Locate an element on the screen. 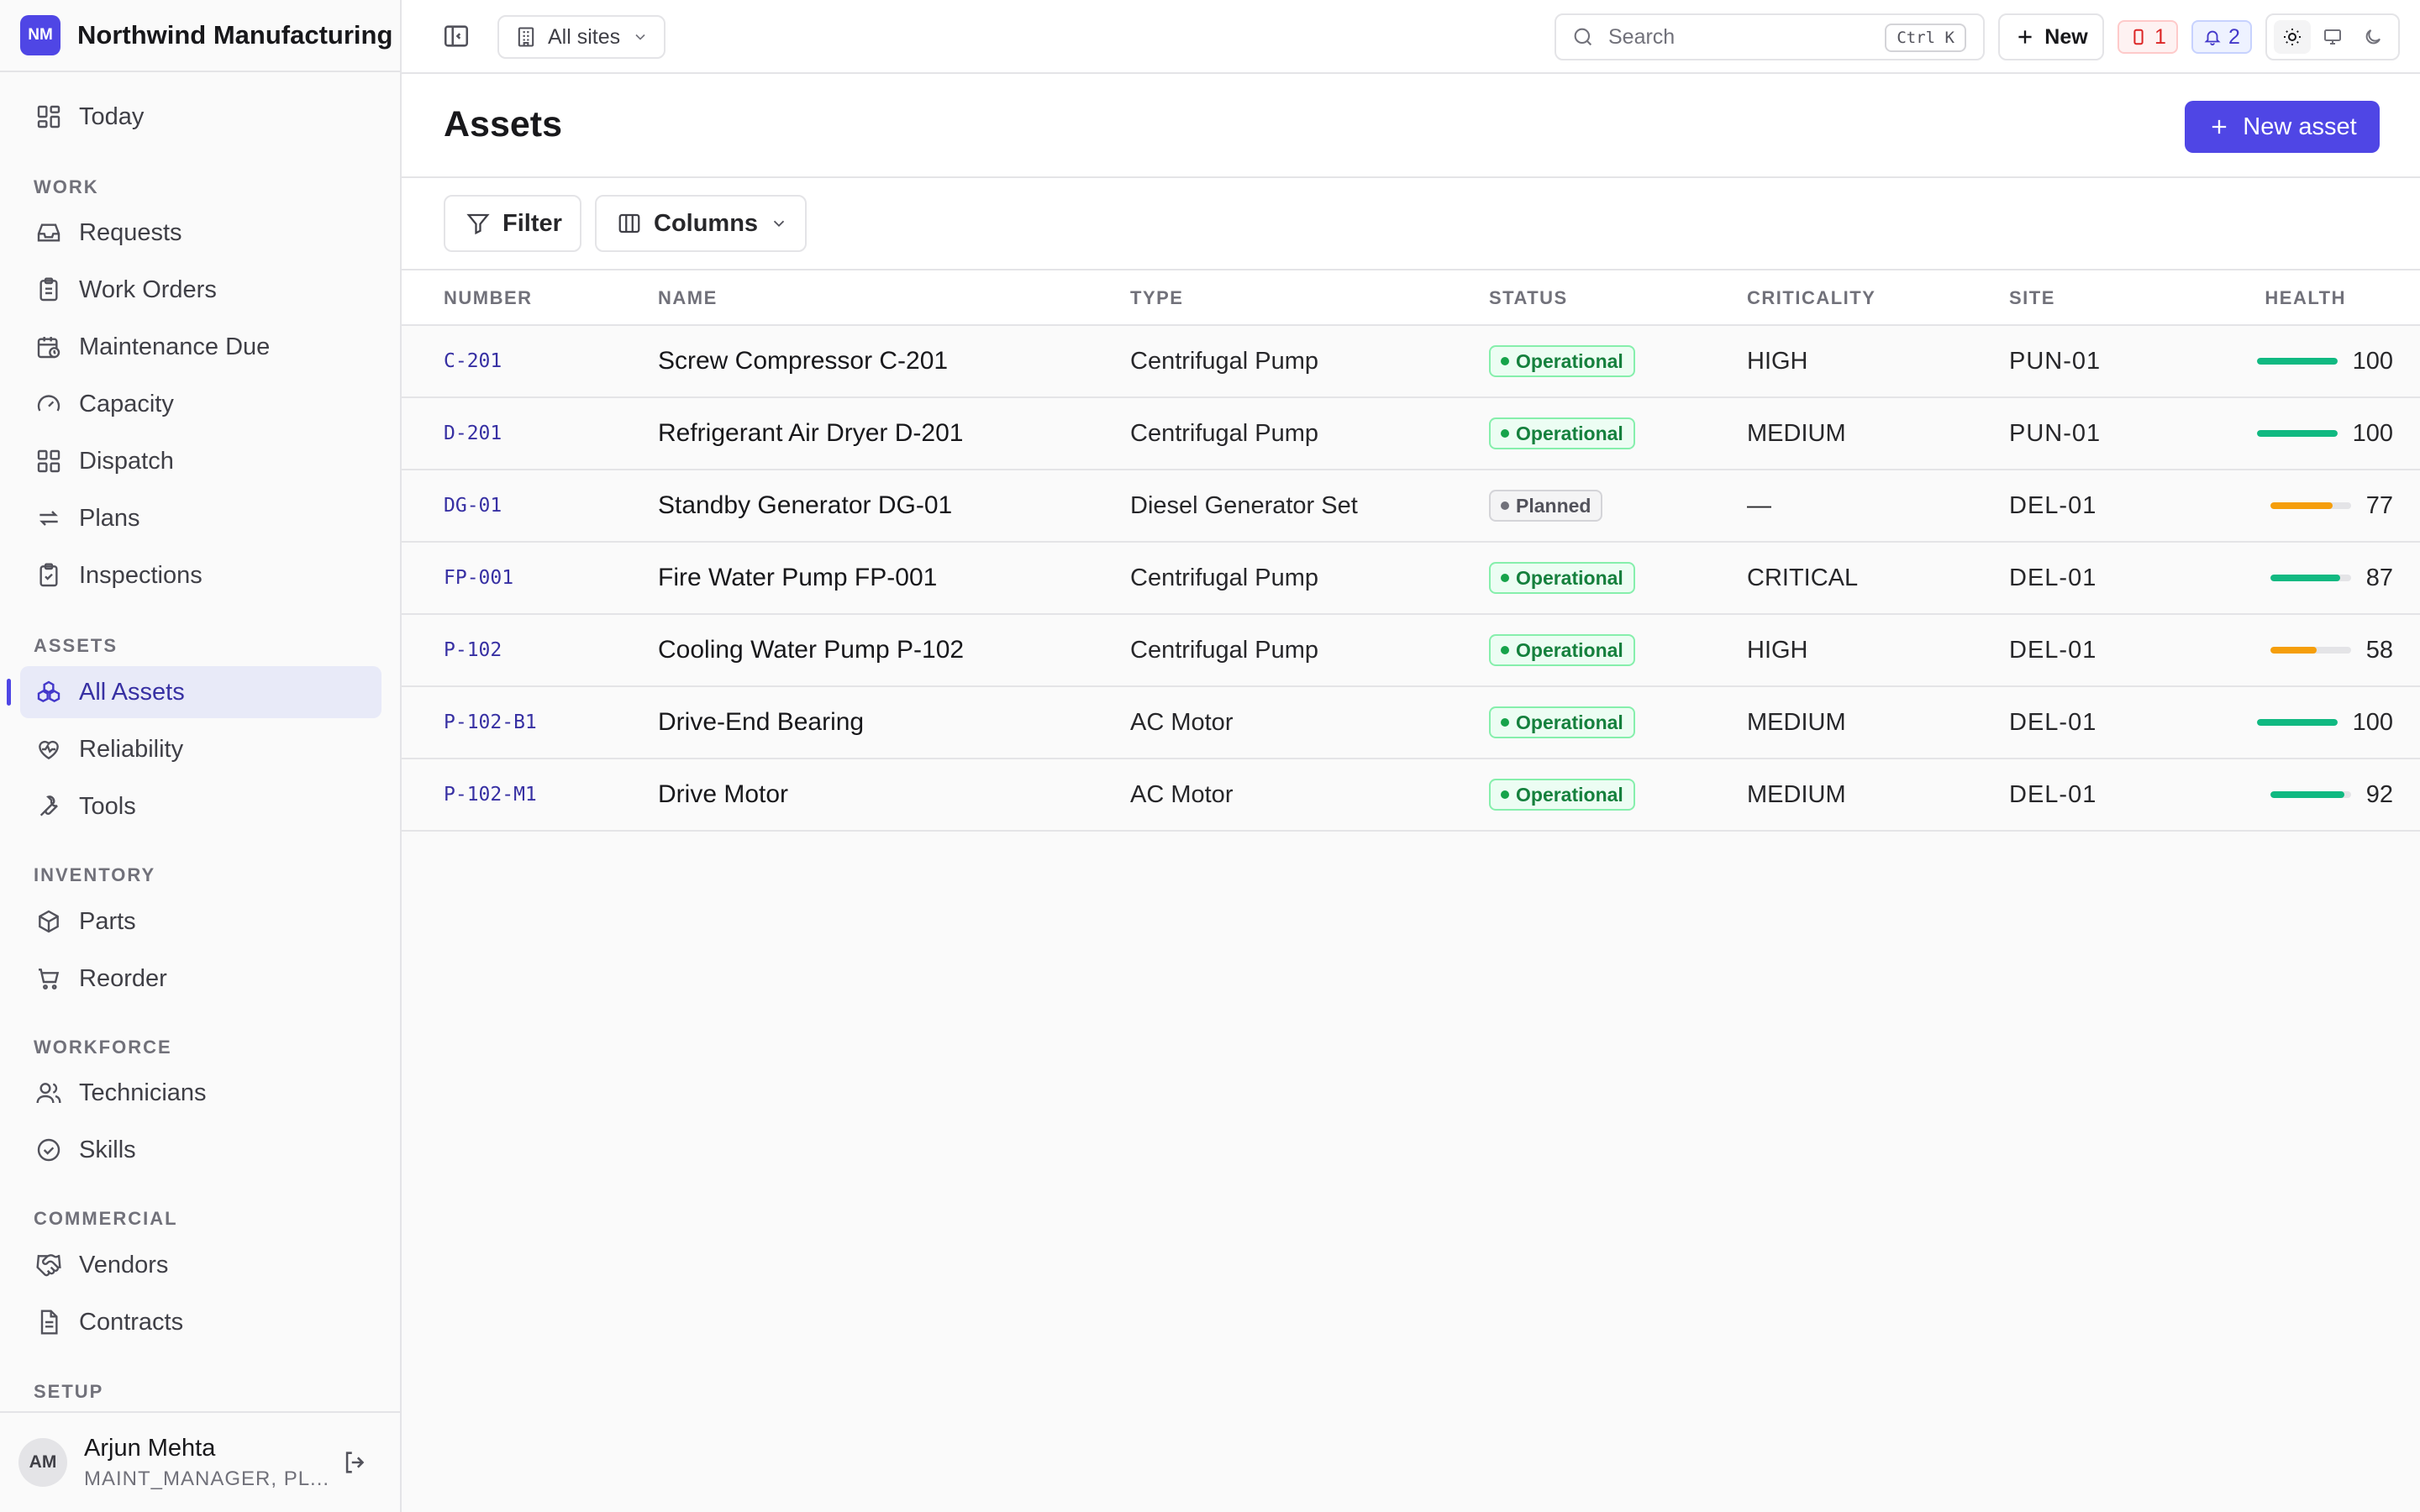  sidebar-item-capacity: Capacity is located at coordinates (200, 404).